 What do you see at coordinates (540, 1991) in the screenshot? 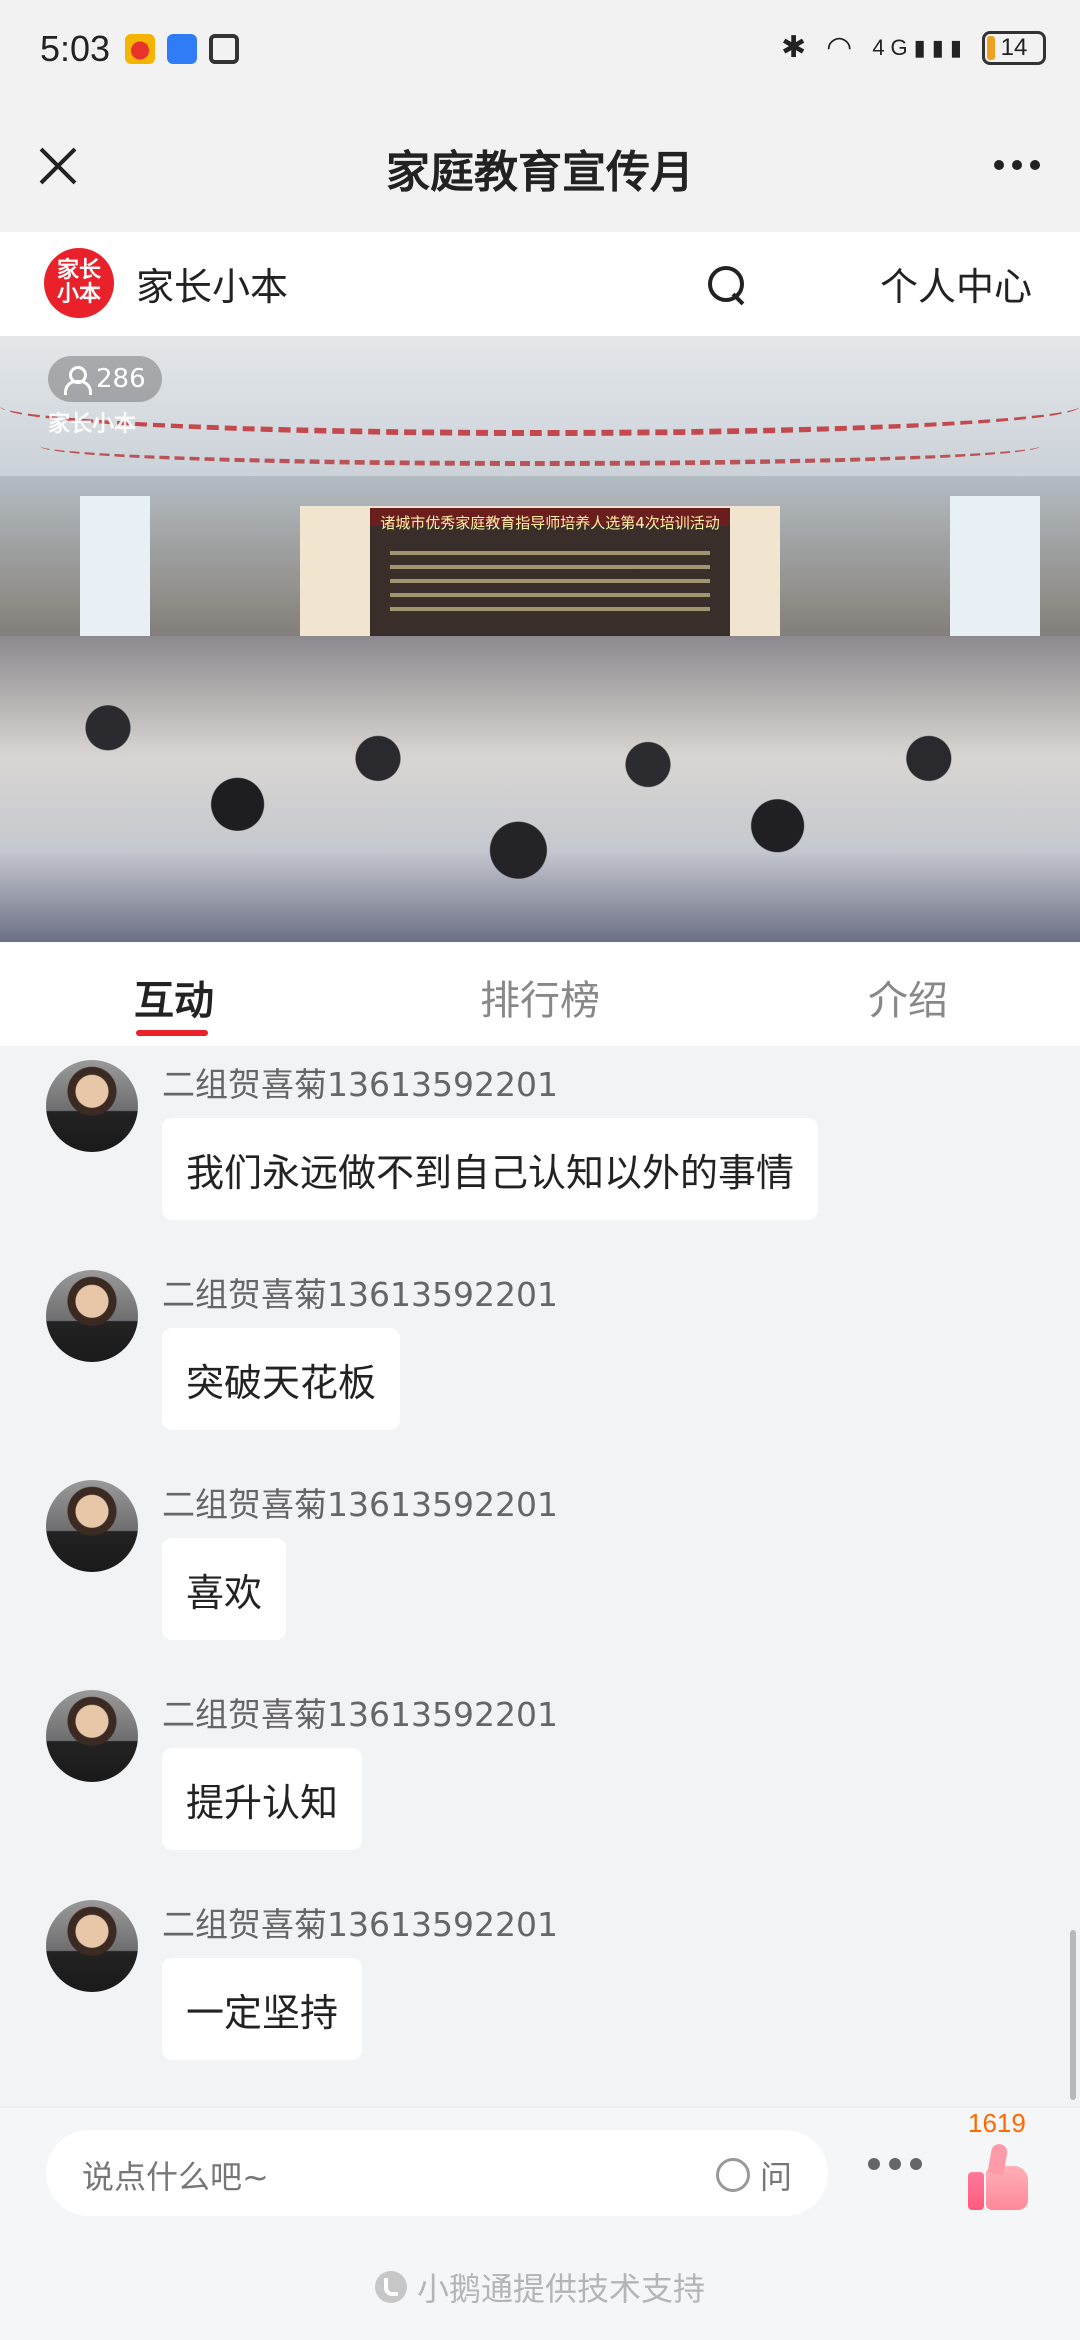
I see `comment-item: 二组贺喜菊13613592201 一定坚持` at bounding box center [540, 1991].